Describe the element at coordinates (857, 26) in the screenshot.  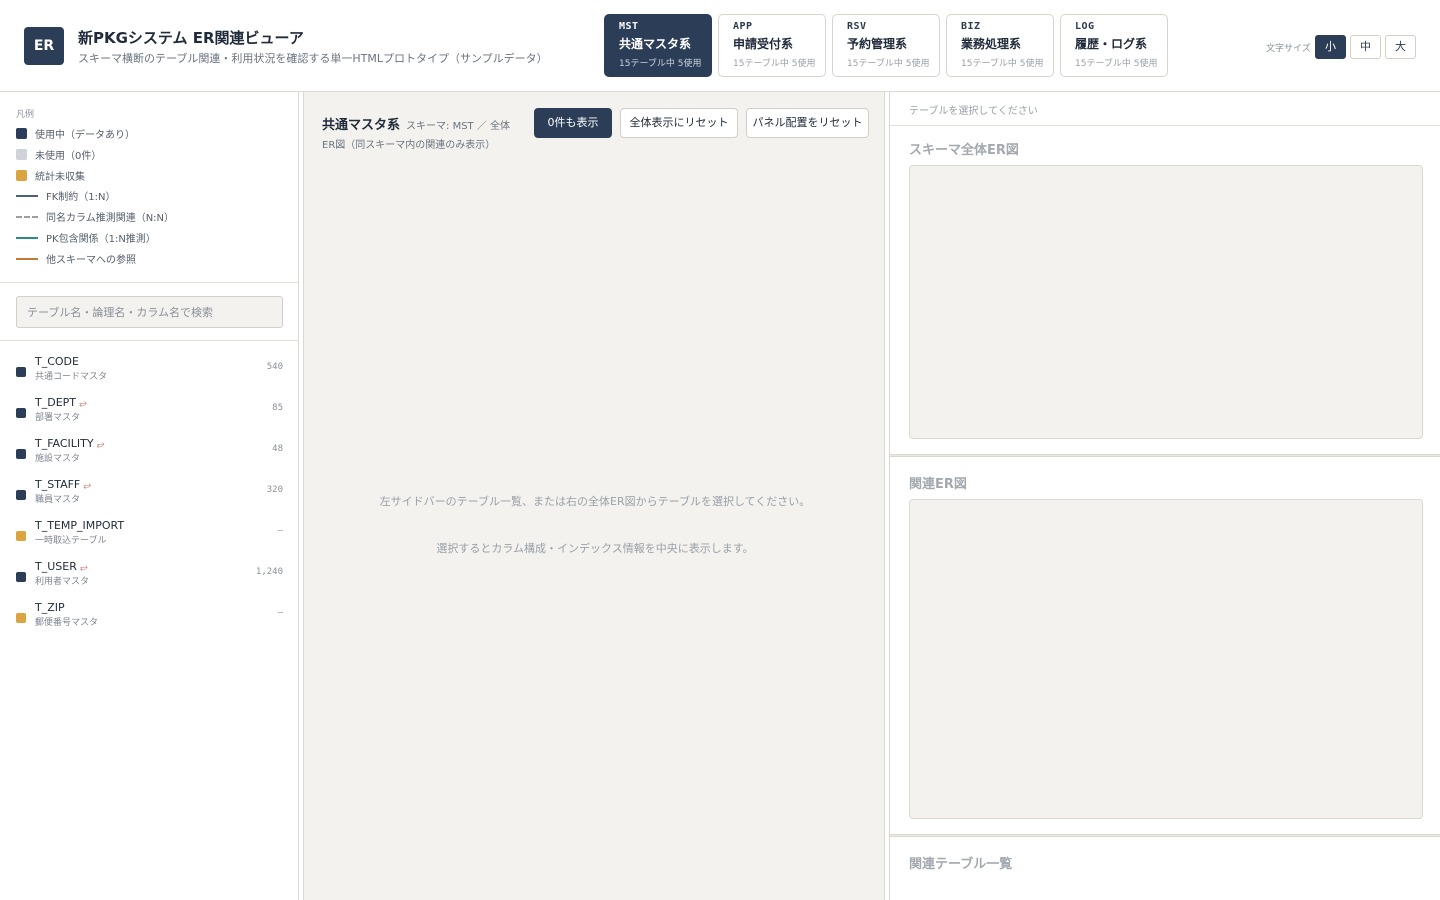
I see `tab-code: RSV` at that location.